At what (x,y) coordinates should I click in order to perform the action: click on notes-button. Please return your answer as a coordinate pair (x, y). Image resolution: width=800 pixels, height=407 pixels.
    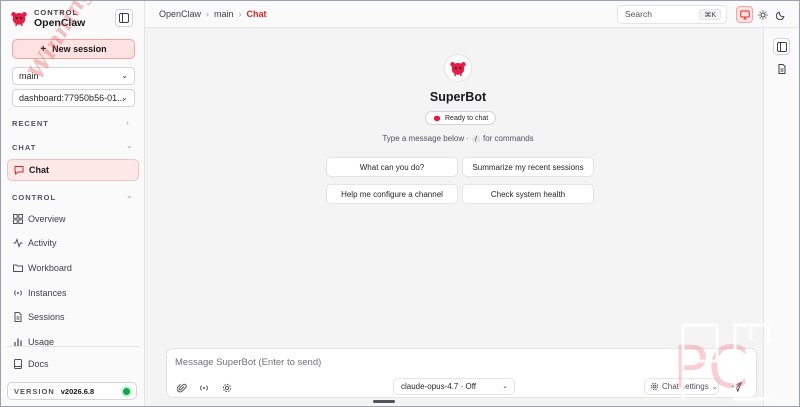
    Looking at the image, I should click on (781, 68).